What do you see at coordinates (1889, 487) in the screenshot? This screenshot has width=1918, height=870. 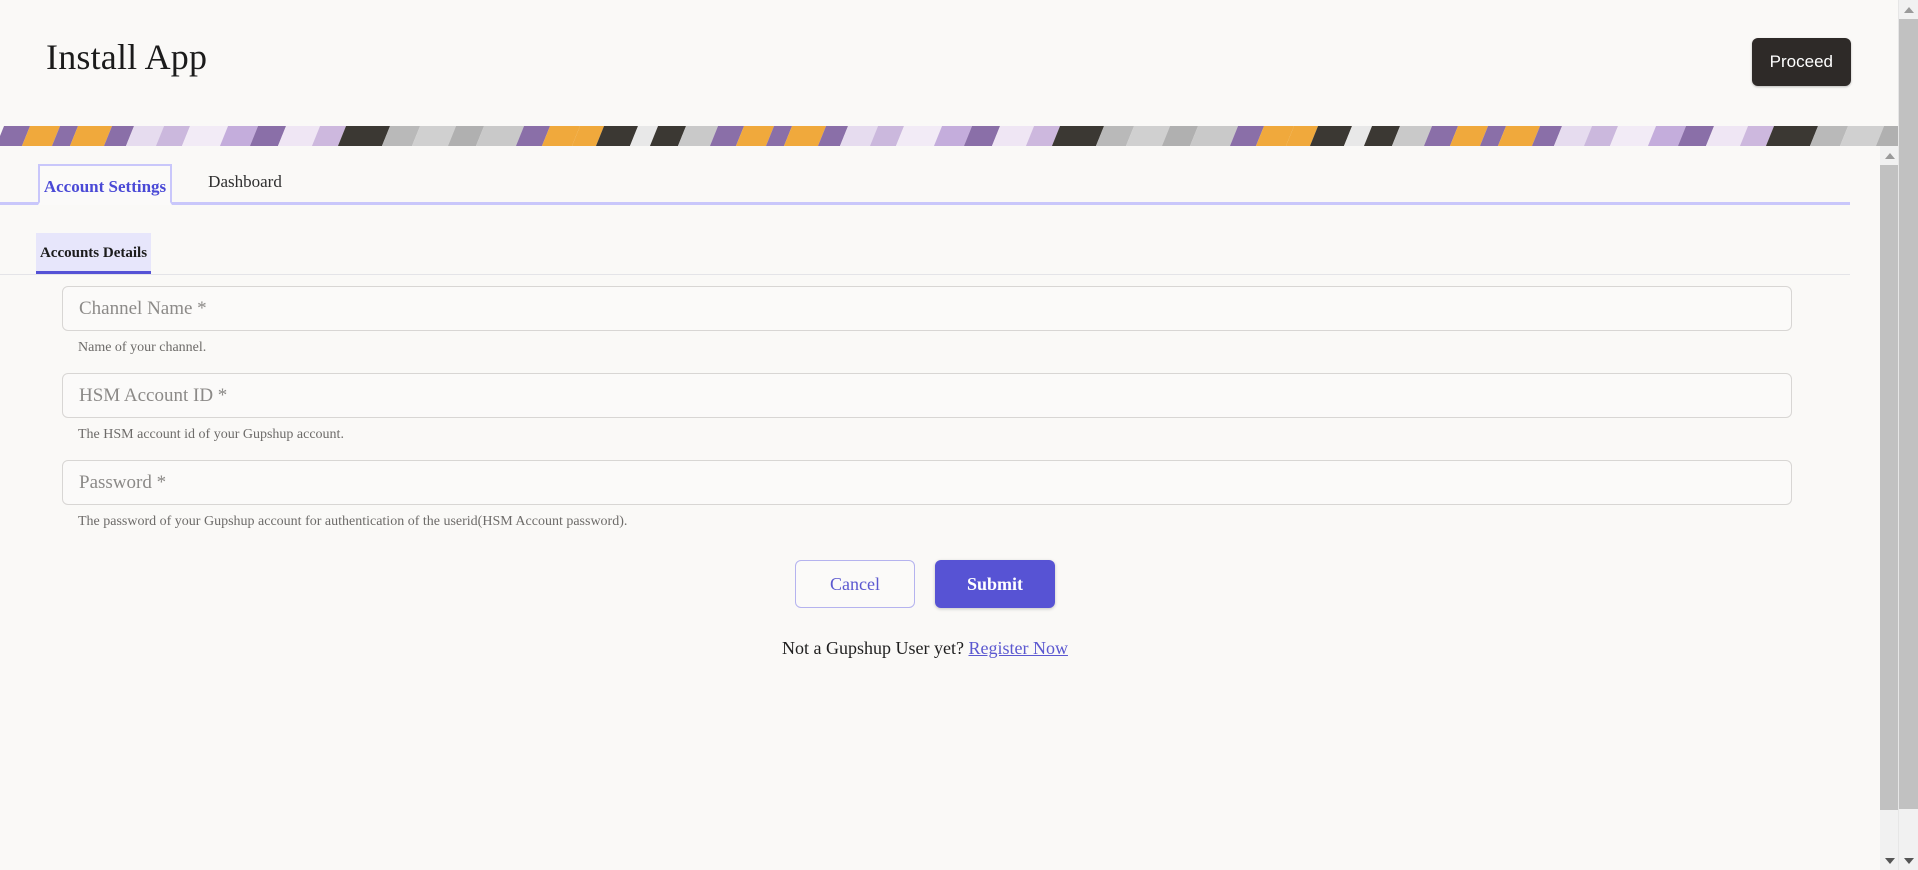 I see `inner-scrollbar-thumb` at bounding box center [1889, 487].